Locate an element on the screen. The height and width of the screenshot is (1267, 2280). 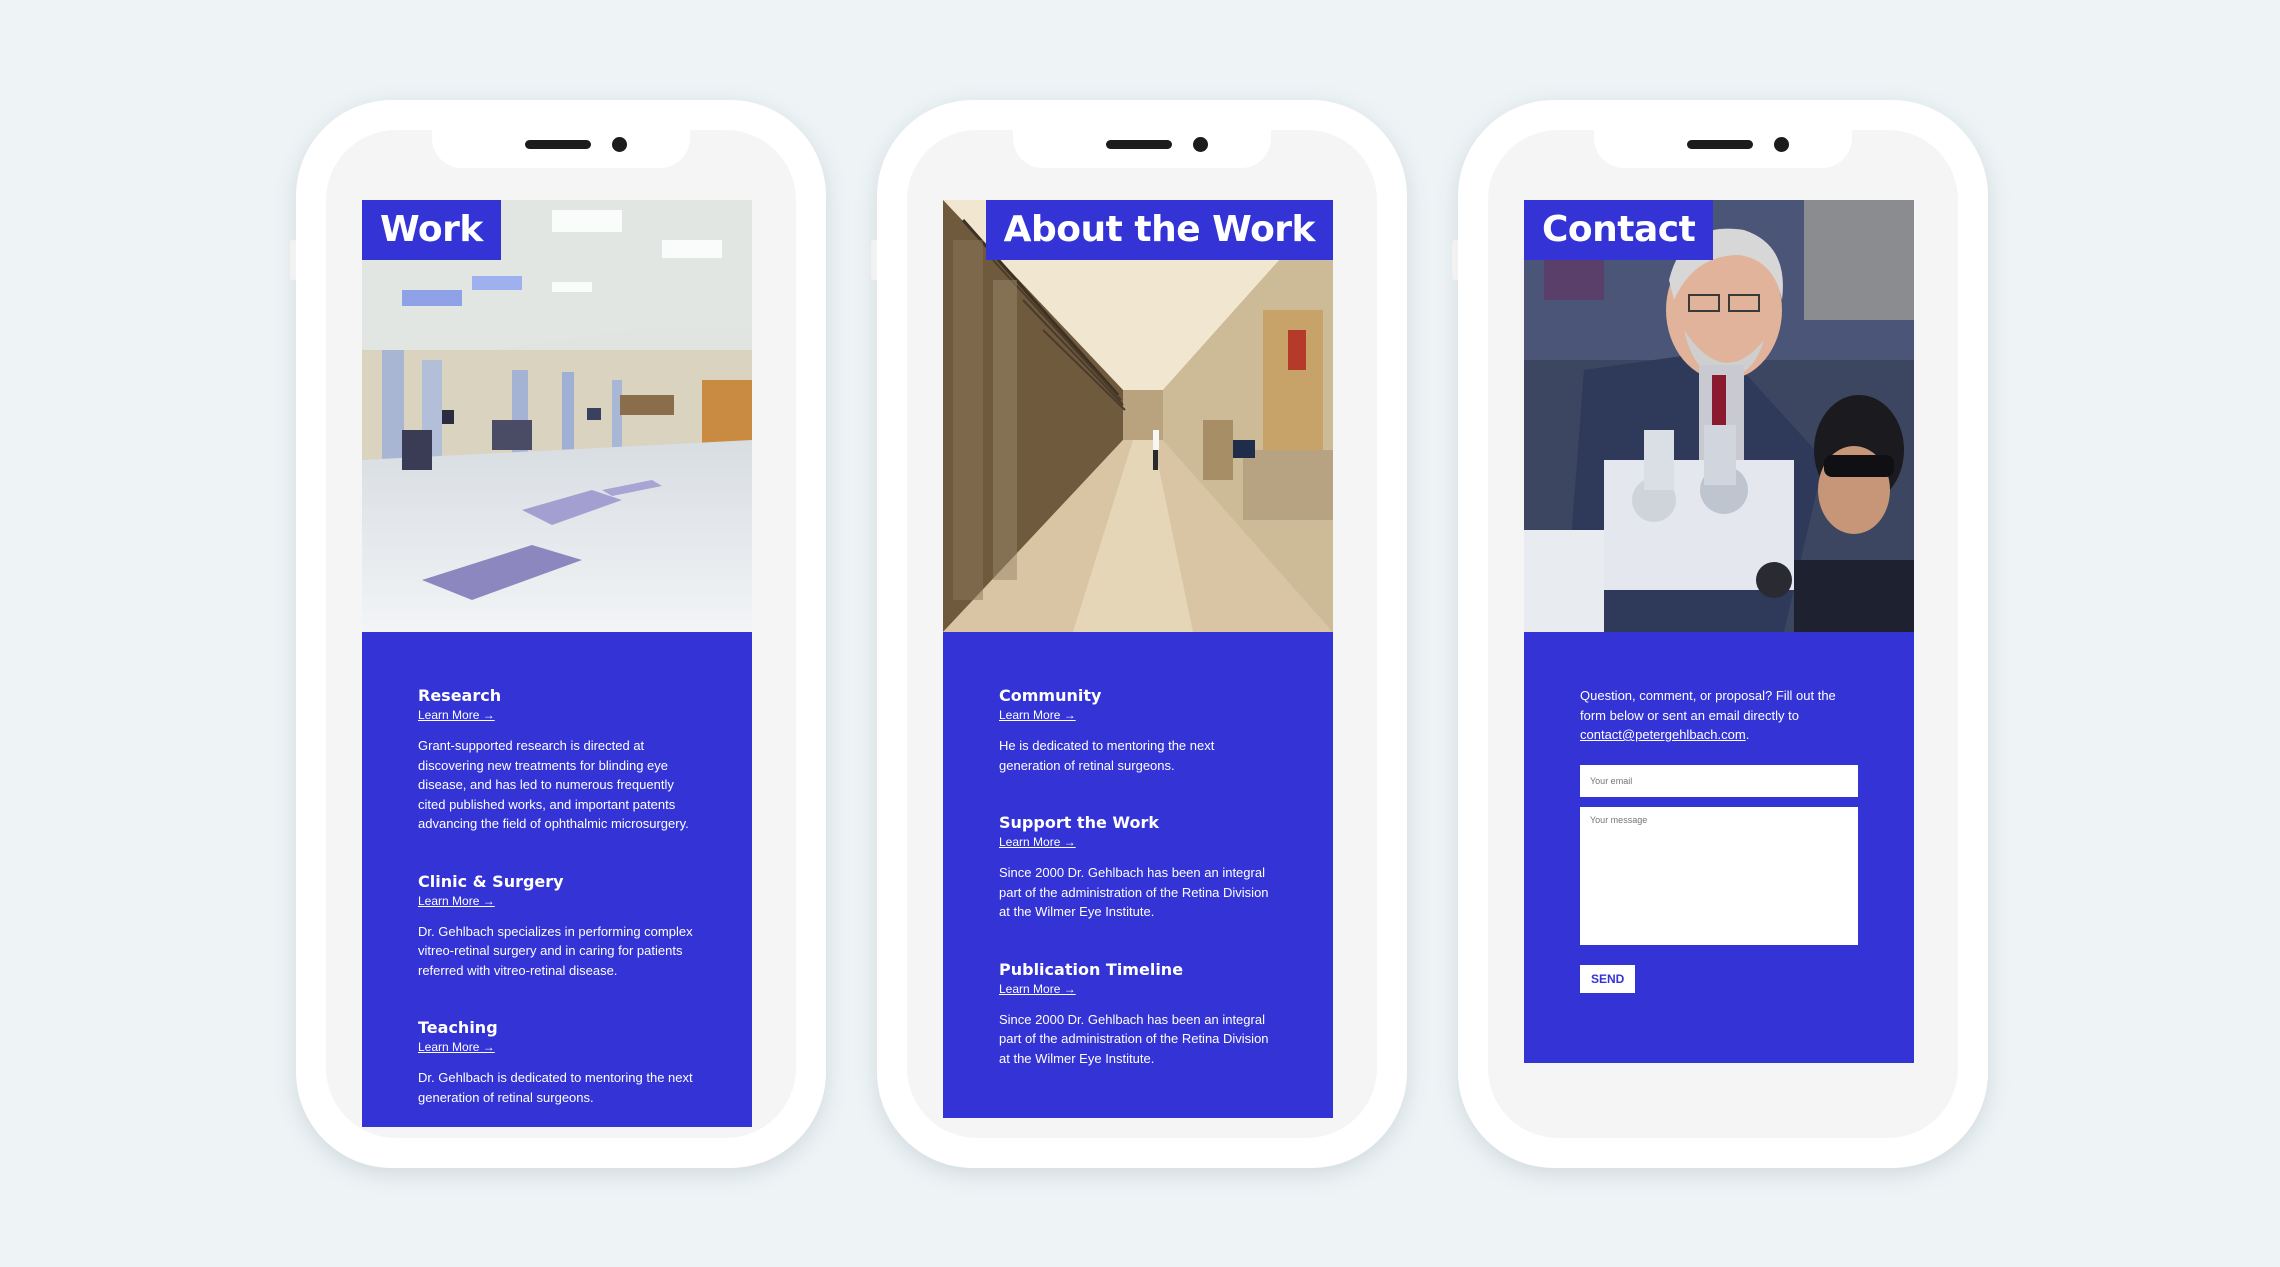
contact-intro-suffix: . is located at coordinates (1747, 734).